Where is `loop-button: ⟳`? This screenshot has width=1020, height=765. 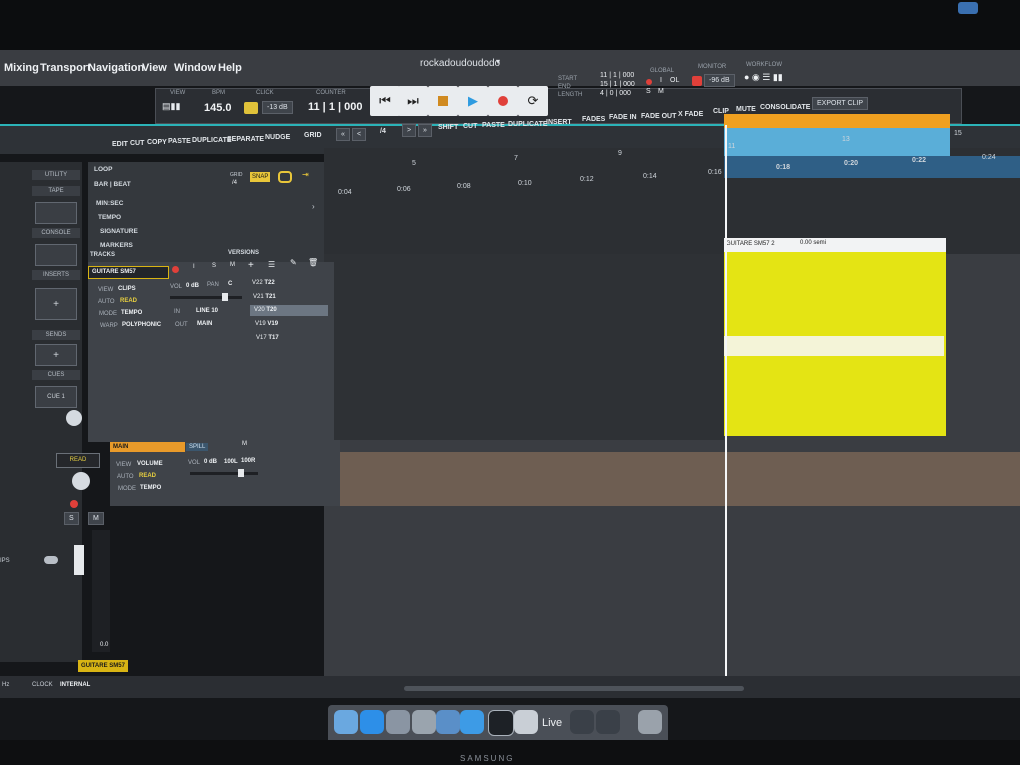
loop-button: ⟳ is located at coordinates (533, 101).